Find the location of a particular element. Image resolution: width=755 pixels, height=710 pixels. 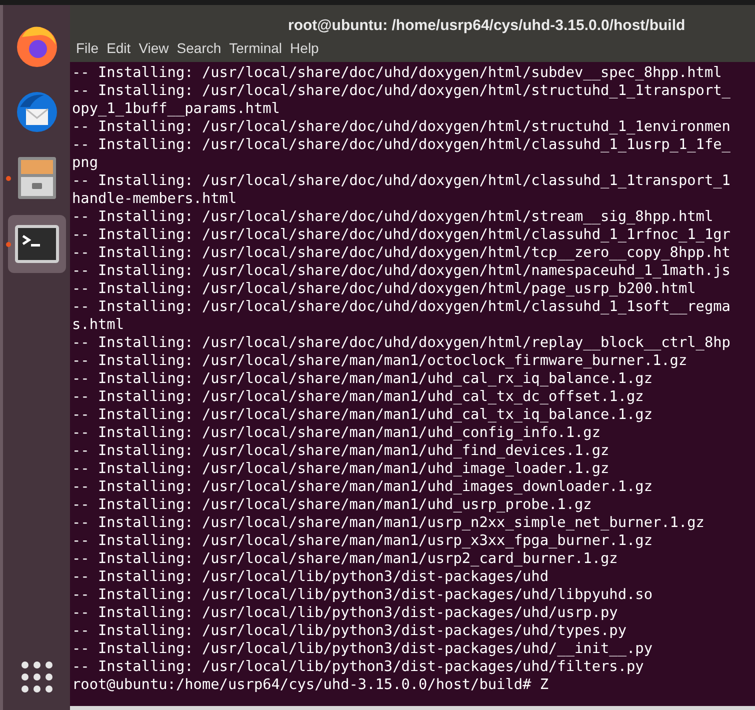

menu-item: Terminal is located at coordinates (255, 48).